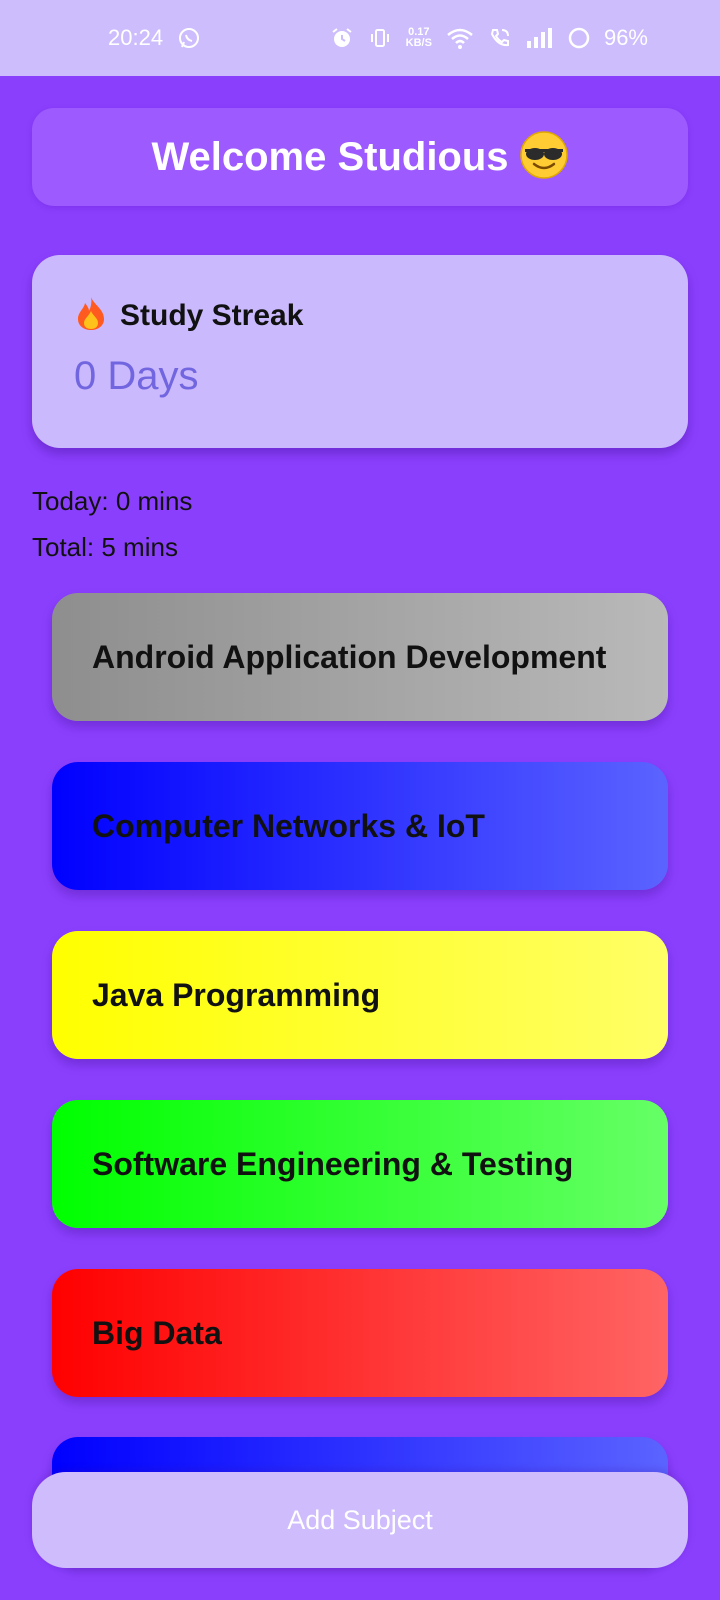 Image resolution: width=720 pixels, height=1600 pixels. What do you see at coordinates (349, 656) in the screenshot?
I see `subject-label: Android Application Development` at bounding box center [349, 656].